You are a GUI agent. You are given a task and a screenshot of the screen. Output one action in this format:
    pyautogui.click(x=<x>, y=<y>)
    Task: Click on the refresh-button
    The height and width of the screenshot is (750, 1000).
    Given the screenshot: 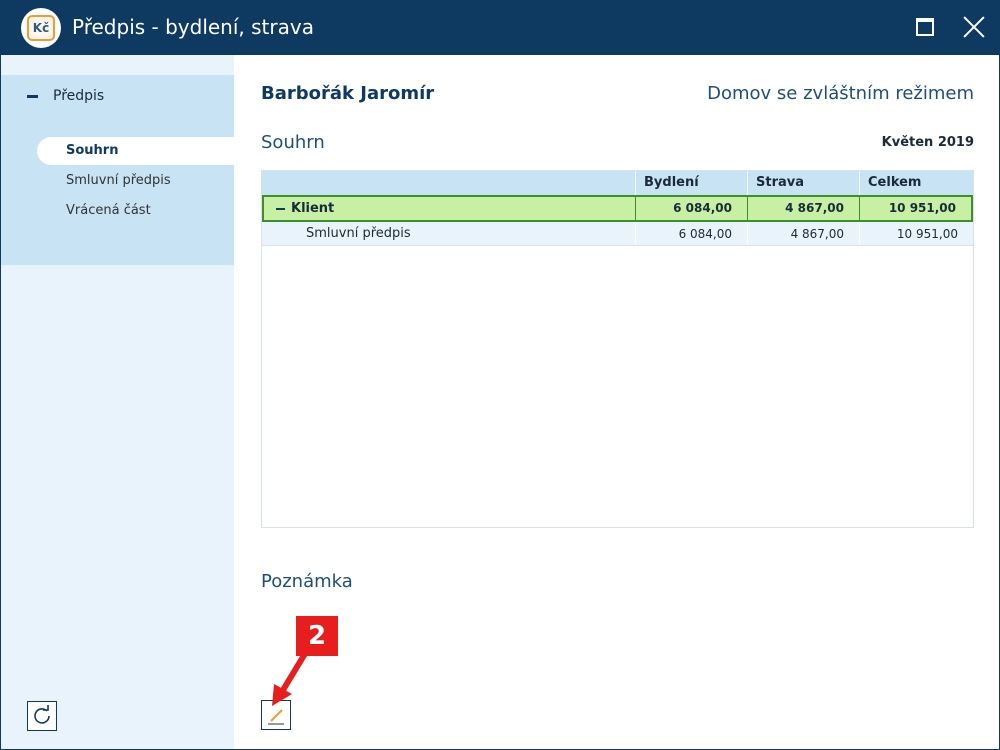 What is the action you would take?
    pyautogui.click(x=42, y=716)
    